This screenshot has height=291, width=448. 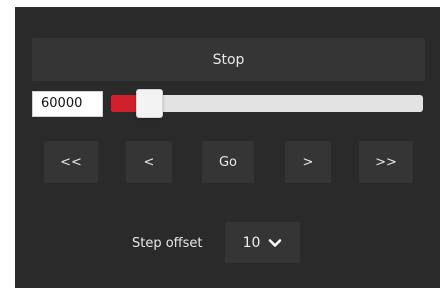 I want to click on rewind-fast-button: <<, so click(x=71, y=162).